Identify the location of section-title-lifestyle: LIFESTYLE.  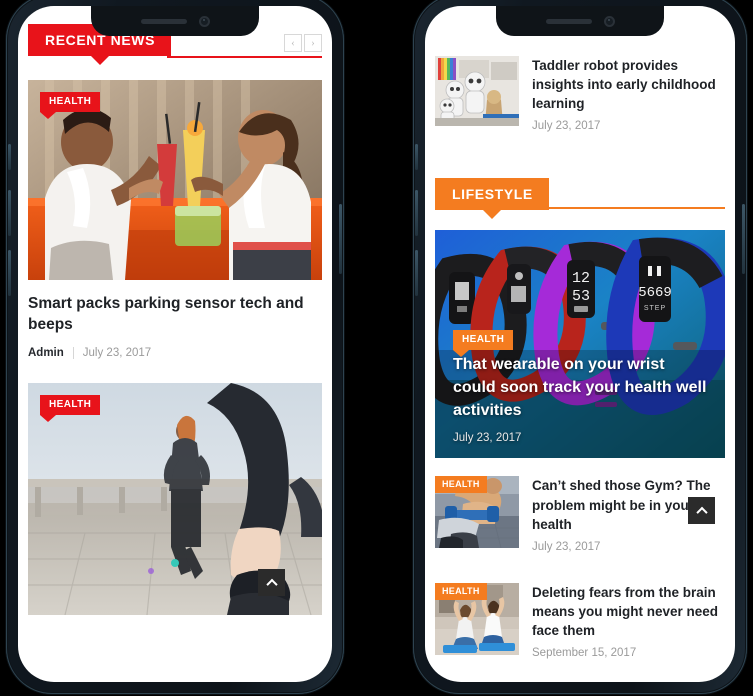
(492, 199).